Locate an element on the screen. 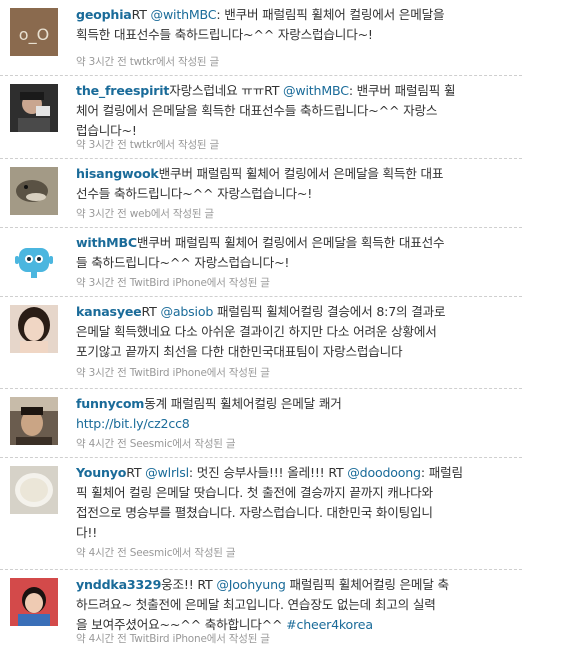  tweet-text-part: 하드려요~ 첫출전에 은메달 최고입니다. 연습장도 없는데 최고의 실력 is located at coordinates (256, 604).